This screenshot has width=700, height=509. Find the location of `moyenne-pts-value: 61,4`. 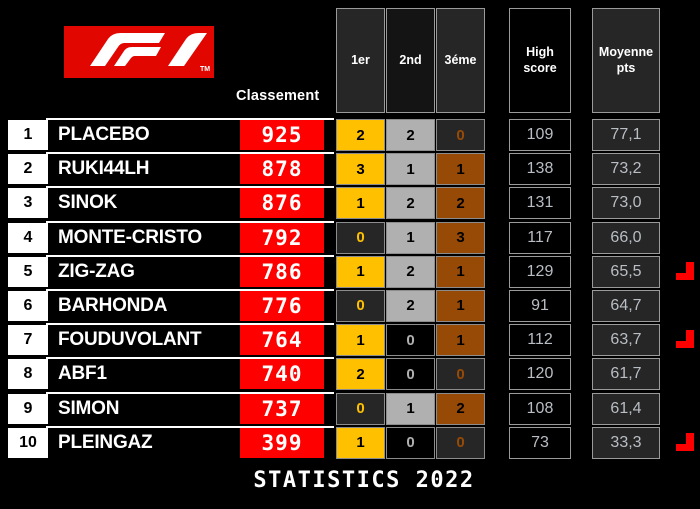

moyenne-pts-value: 61,4 is located at coordinates (626, 408).